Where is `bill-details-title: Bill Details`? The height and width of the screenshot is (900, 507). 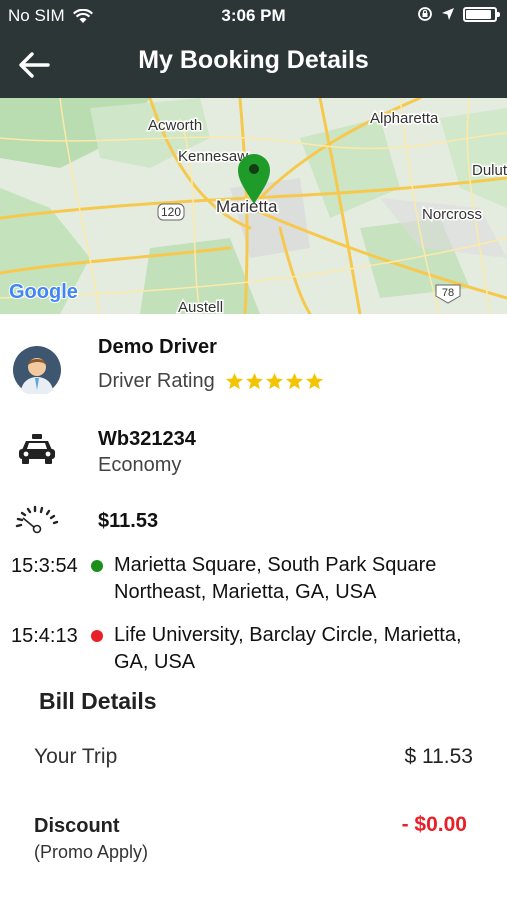
bill-details-title: Bill Details is located at coordinates (98, 701).